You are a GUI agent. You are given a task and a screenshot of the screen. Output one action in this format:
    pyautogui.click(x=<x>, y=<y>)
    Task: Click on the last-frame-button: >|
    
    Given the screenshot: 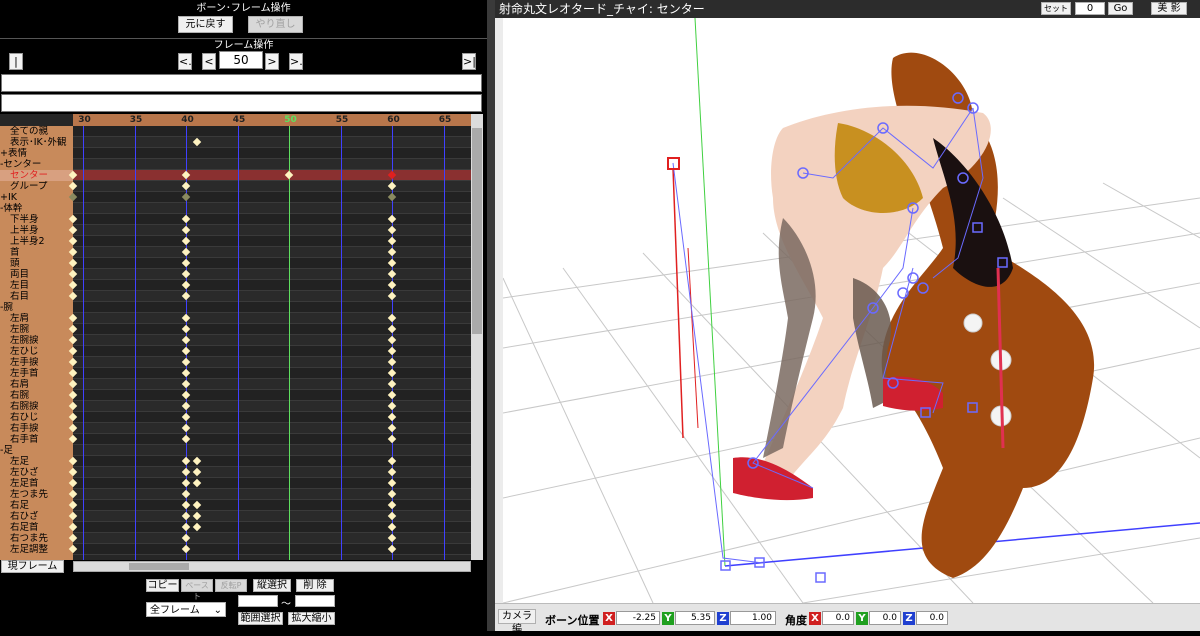 What is the action you would take?
    pyautogui.click(x=469, y=61)
    